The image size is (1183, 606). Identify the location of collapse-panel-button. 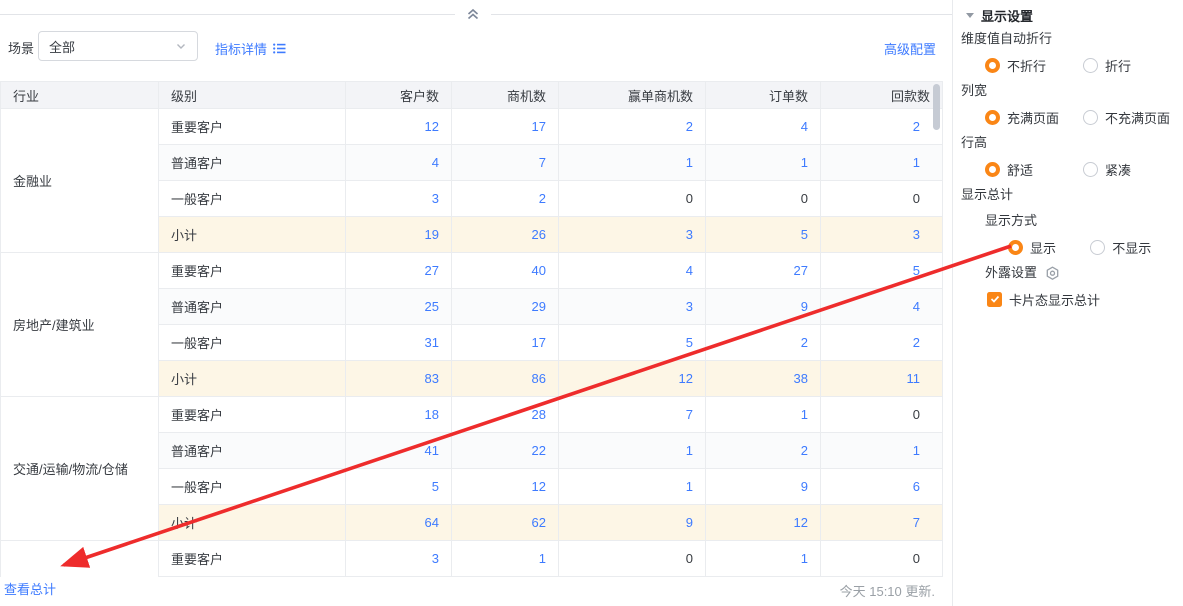
(473, 14).